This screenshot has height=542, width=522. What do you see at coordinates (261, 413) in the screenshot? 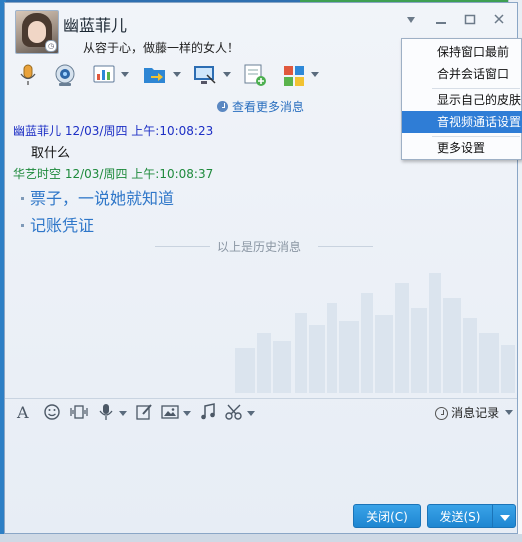
I see `input-toolbar: A 消息记录` at bounding box center [261, 413].